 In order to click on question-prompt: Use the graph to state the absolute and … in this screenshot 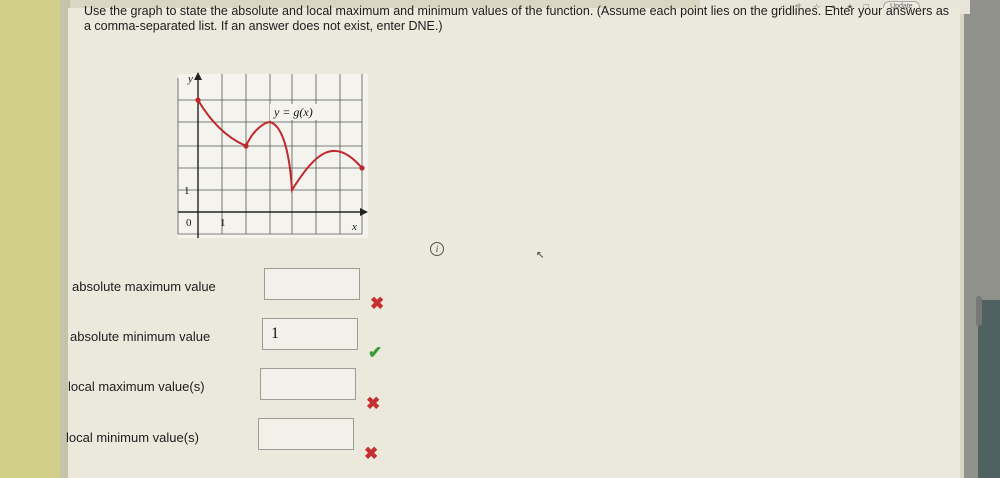, I will do `click(517, 18)`.